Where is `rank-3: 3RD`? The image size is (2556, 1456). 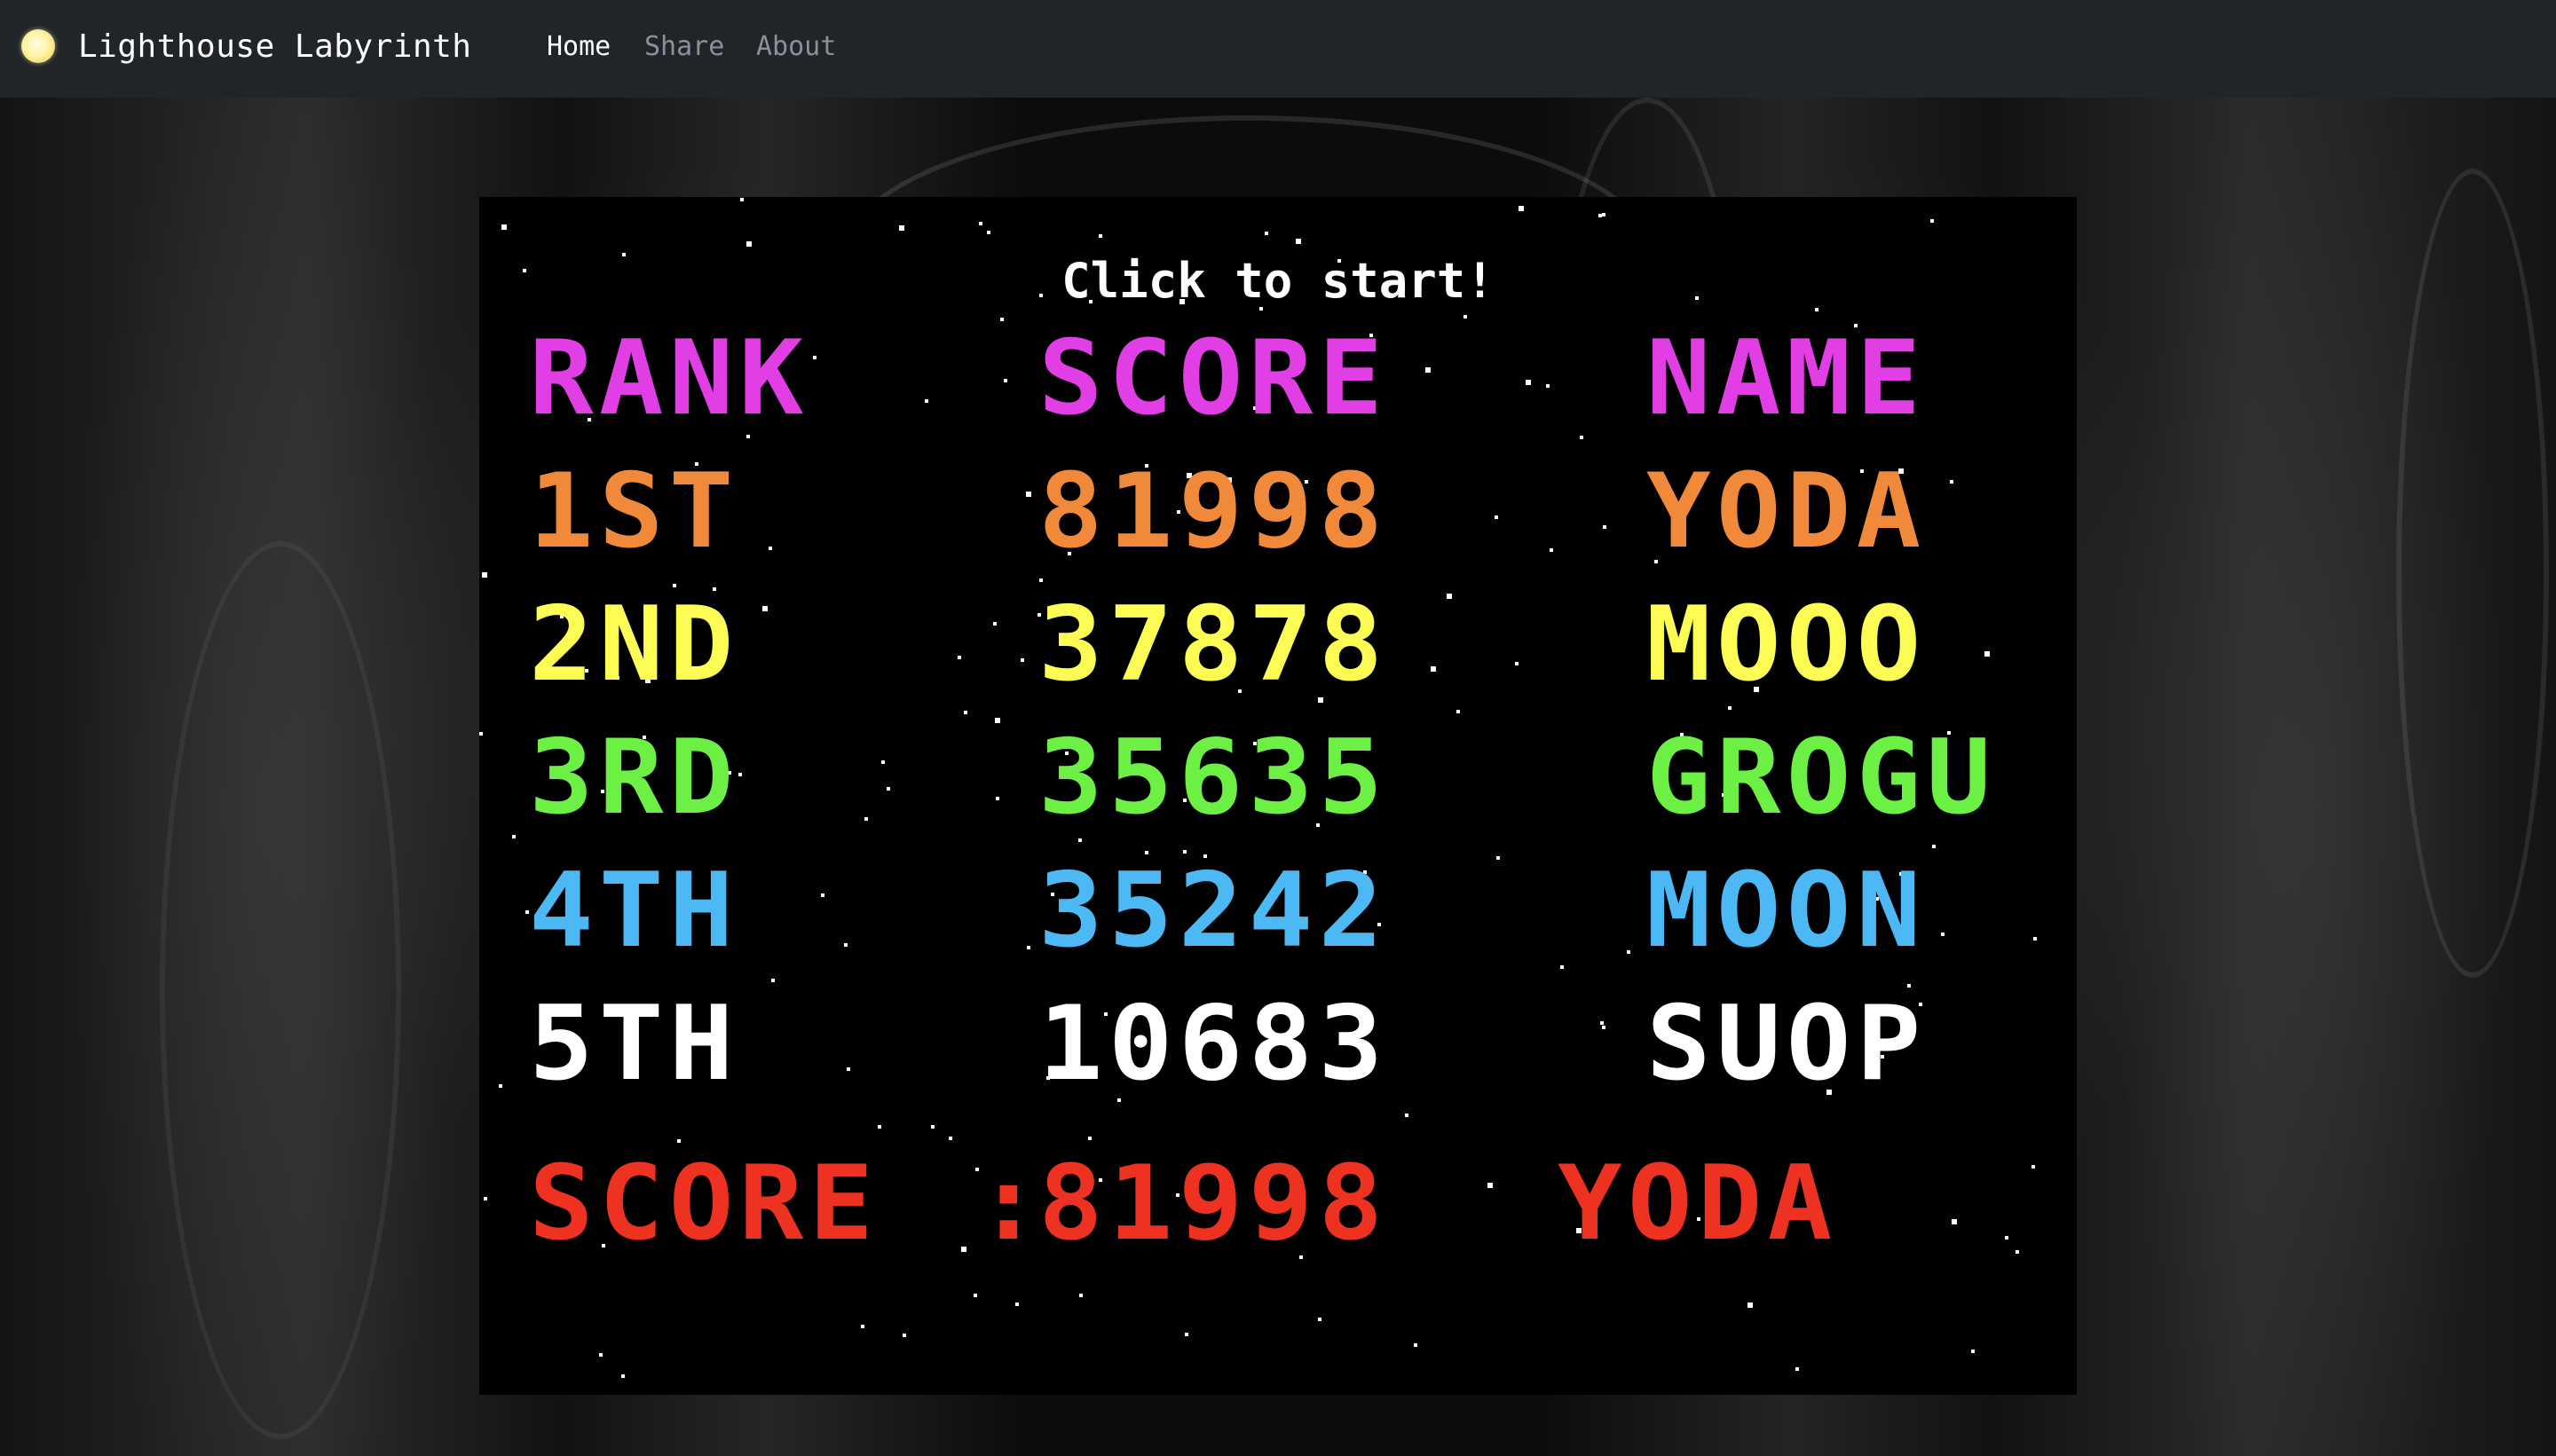
rank-3: 3RD is located at coordinates (634, 778).